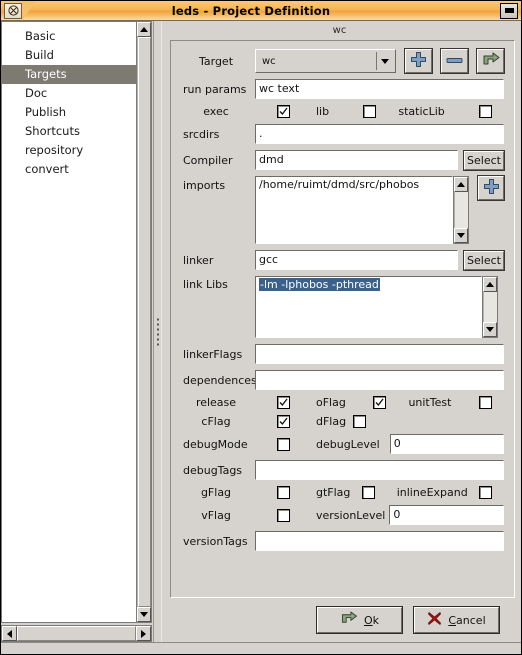 The width and height of the screenshot is (522, 655). I want to click on gtflag-label: gtFlag, so click(333, 492).